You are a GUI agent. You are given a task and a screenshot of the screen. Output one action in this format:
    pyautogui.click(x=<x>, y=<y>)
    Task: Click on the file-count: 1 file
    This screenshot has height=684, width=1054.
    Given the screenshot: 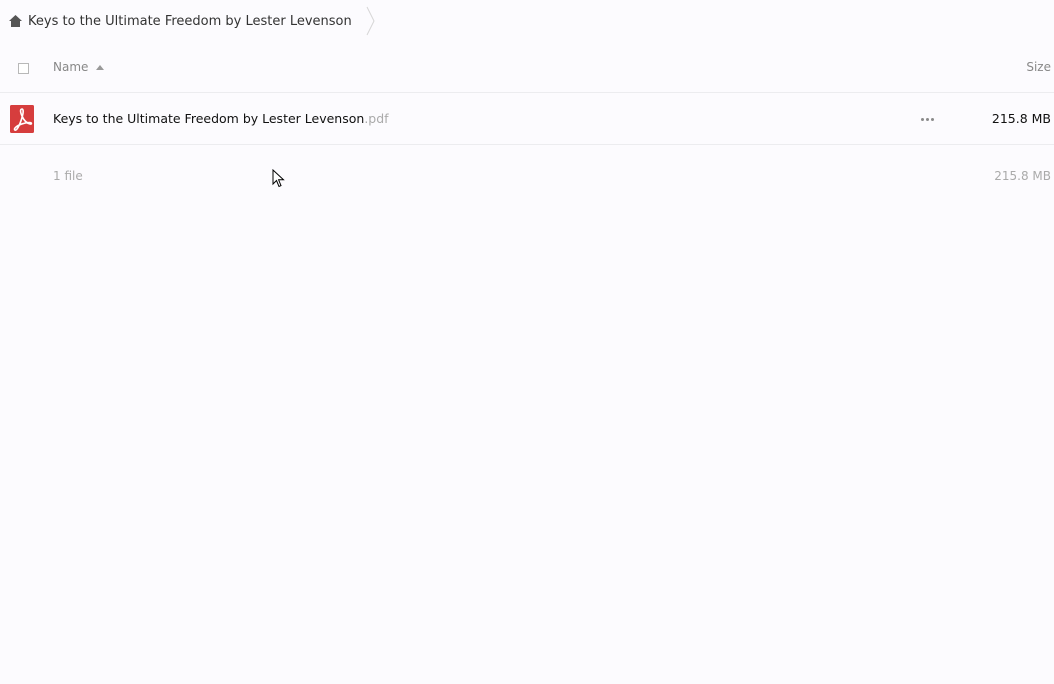 What is the action you would take?
    pyautogui.click(x=68, y=176)
    